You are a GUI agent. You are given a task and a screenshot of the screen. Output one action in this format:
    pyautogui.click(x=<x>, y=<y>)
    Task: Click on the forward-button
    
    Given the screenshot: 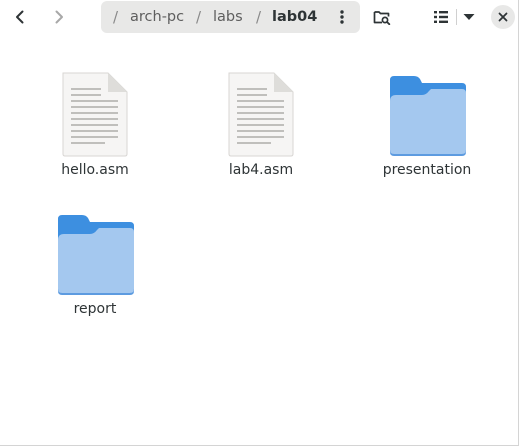 What is the action you would take?
    pyautogui.click(x=59, y=17)
    